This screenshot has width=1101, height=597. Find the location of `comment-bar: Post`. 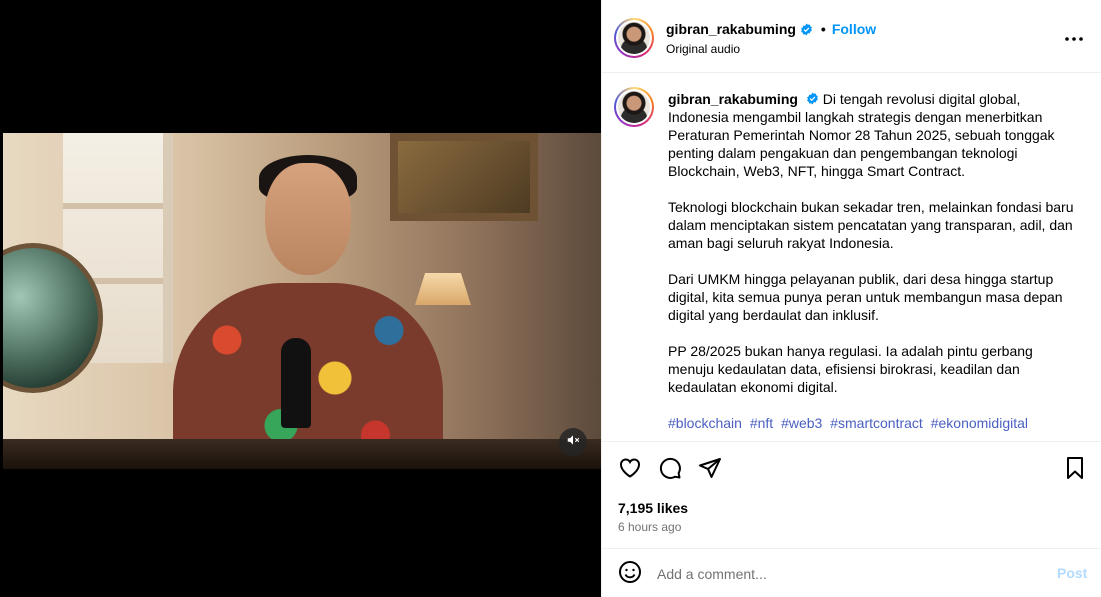

comment-bar: Post is located at coordinates (851, 572).